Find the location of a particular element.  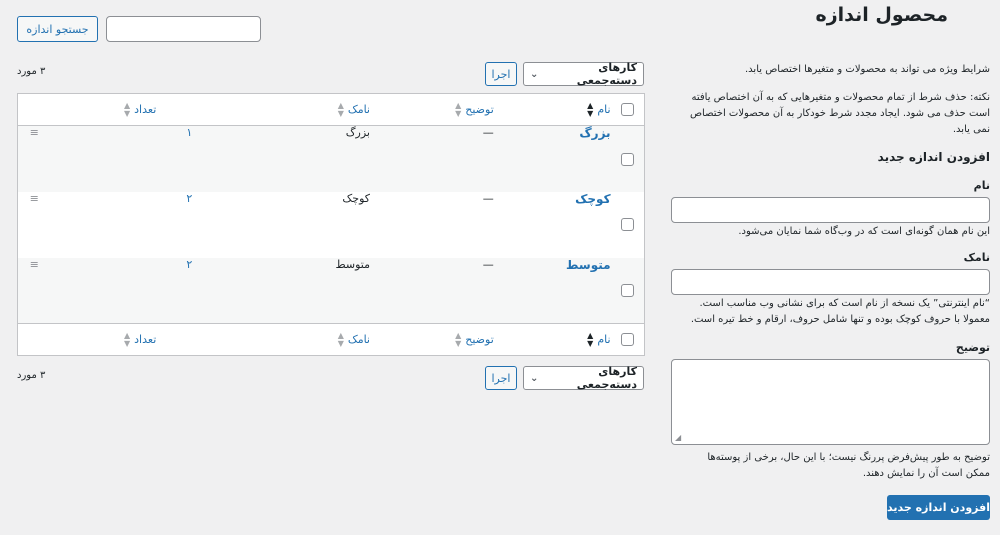

name-field is located at coordinates (830, 210).